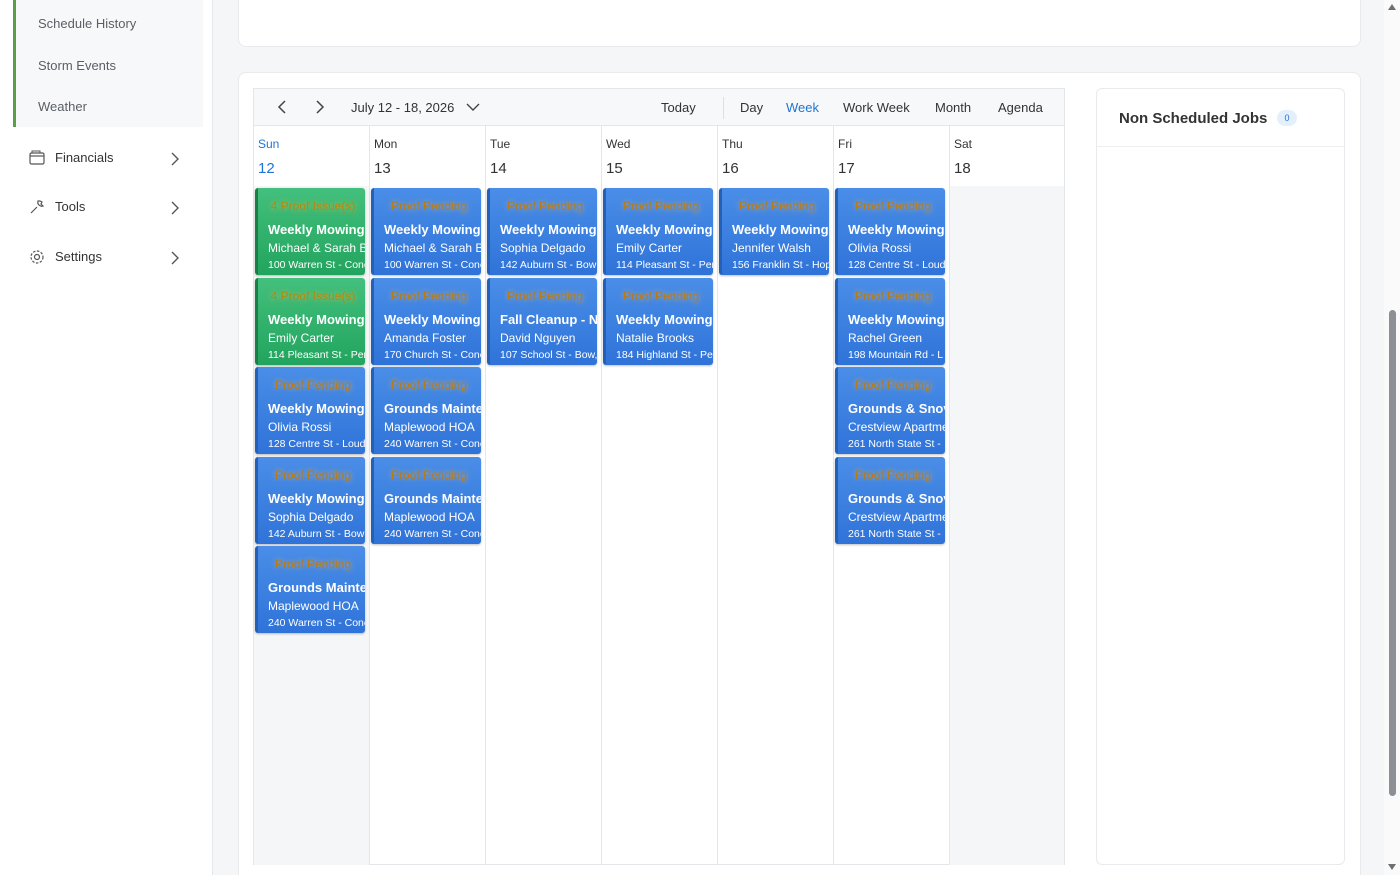 This screenshot has width=1400, height=875. Describe the element at coordinates (402, 107) in the screenshot. I see `date-range-label: July 12 - 18, 2026` at that location.